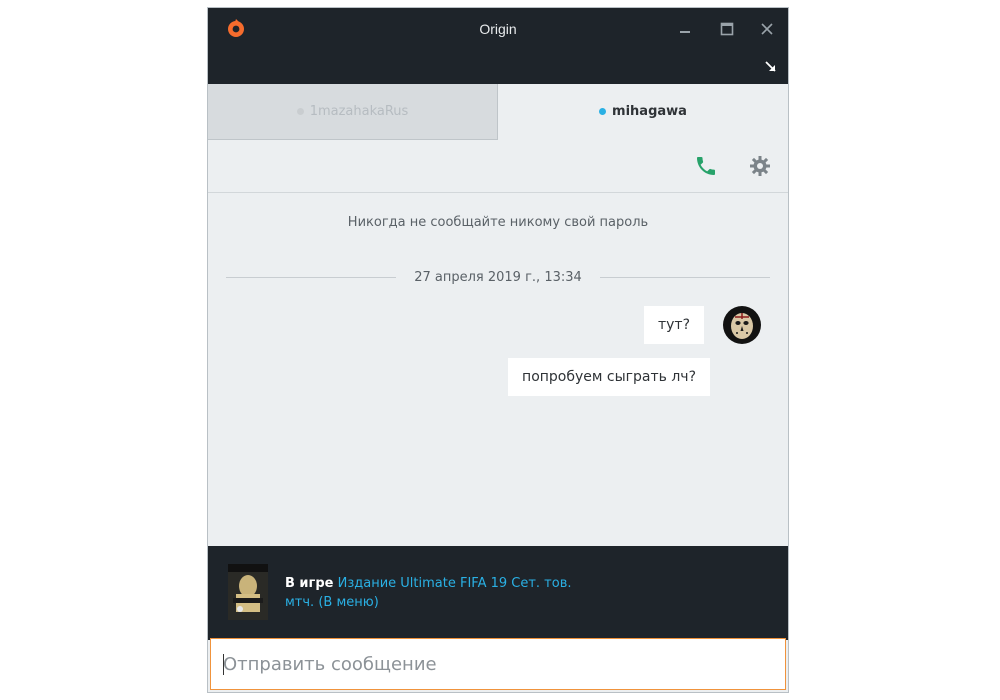  I want to click on tab-mihagawa: mihagawa, so click(643, 111).